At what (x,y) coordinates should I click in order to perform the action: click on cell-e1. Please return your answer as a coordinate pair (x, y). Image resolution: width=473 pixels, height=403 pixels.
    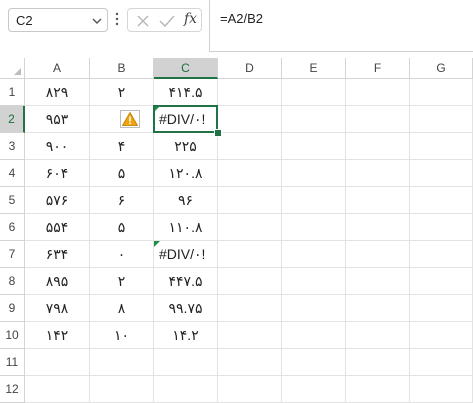
    Looking at the image, I should click on (314, 92).